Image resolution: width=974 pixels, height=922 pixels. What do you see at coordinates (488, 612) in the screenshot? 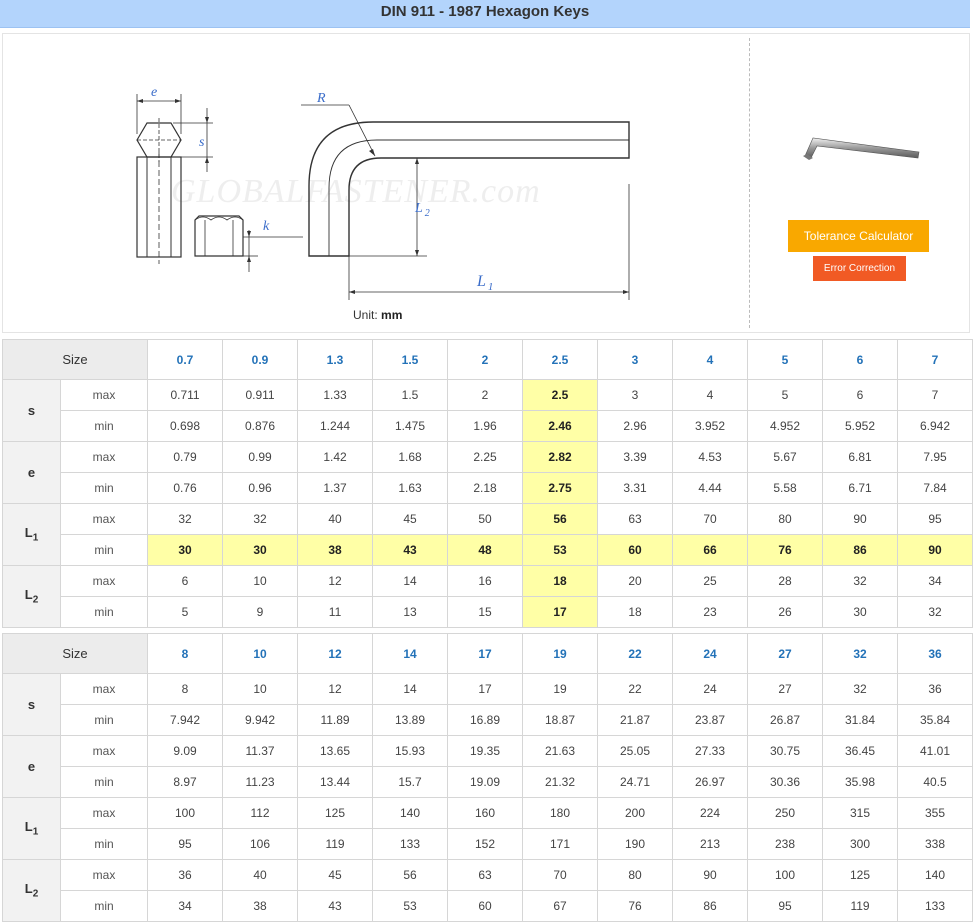
I see `table-row: min 5 9 11 13 15 17 18 23 26 30 32` at bounding box center [488, 612].